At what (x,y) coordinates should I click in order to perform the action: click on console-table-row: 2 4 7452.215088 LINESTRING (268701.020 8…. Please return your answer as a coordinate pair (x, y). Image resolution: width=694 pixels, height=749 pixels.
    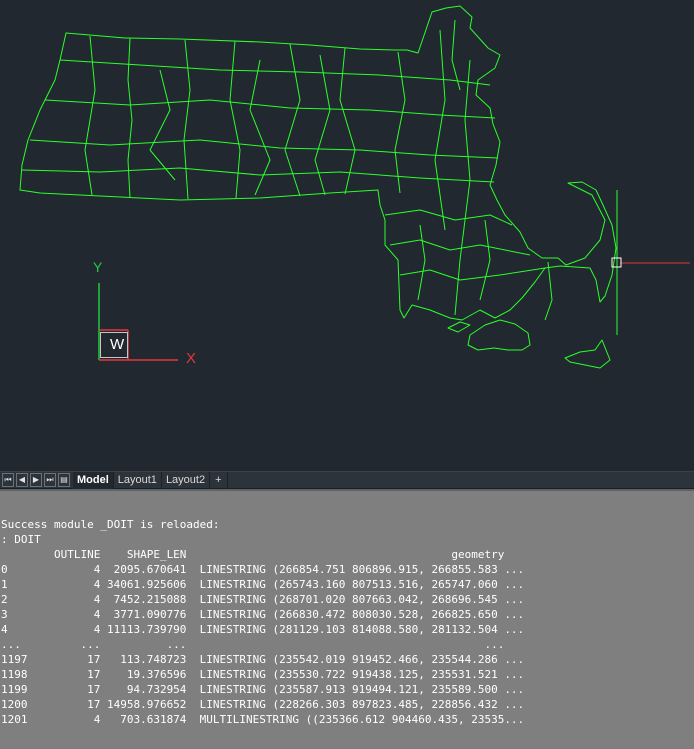
    Looking at the image, I should click on (263, 599).